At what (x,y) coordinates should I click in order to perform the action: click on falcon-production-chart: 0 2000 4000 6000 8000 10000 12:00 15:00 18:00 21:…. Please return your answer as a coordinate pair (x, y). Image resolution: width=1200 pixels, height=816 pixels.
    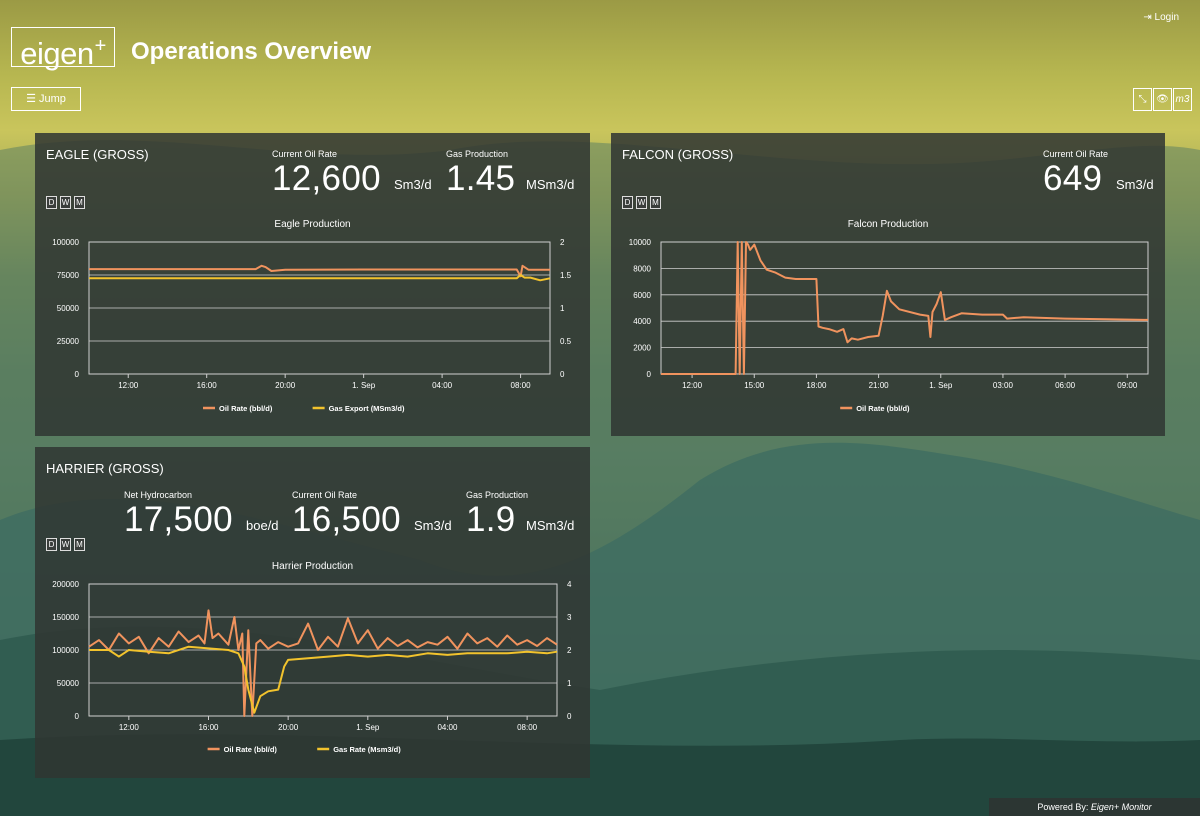
    Looking at the image, I should click on (889, 325).